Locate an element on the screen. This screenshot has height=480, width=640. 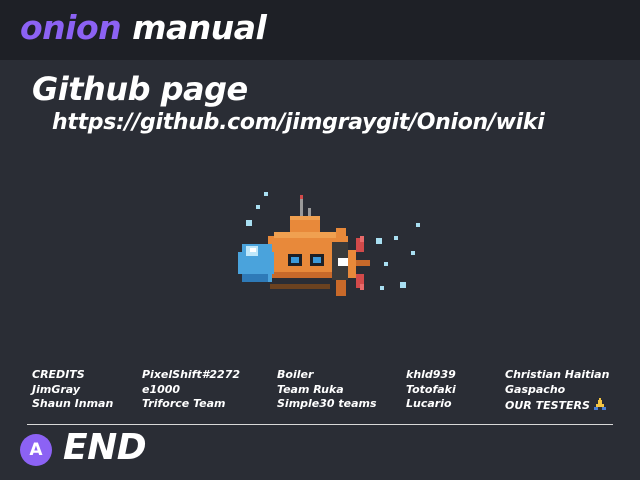
credits-column: PixelShift#2272 e1000 Triforce Team is located at coordinates (191, 390).